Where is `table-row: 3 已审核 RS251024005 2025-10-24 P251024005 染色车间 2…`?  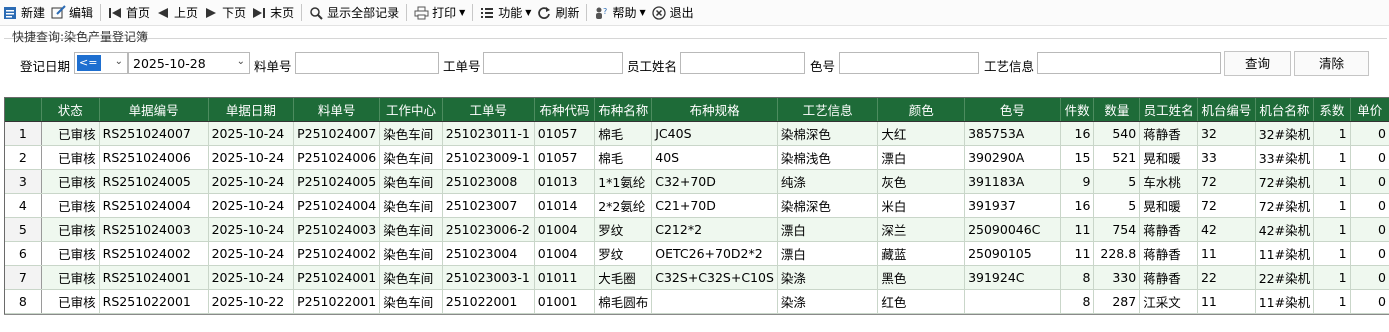
table-row: 3 已审核 RS251024005 2025-10-24 P251024005 染色车间 2… is located at coordinates (697, 181).